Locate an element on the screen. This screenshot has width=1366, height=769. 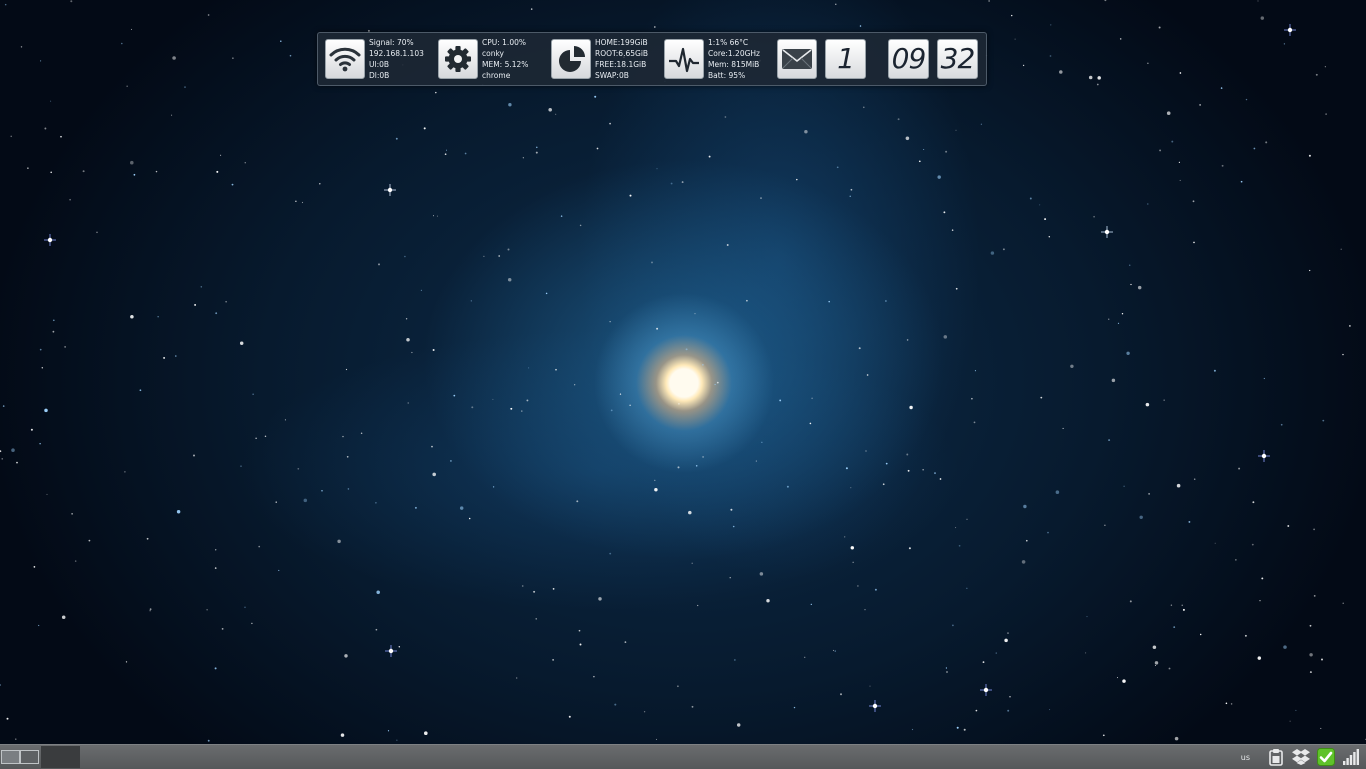
network-info: Signal: 70% 192.168.1.103 Ul:0B Dl:0B is located at coordinates (396, 59).